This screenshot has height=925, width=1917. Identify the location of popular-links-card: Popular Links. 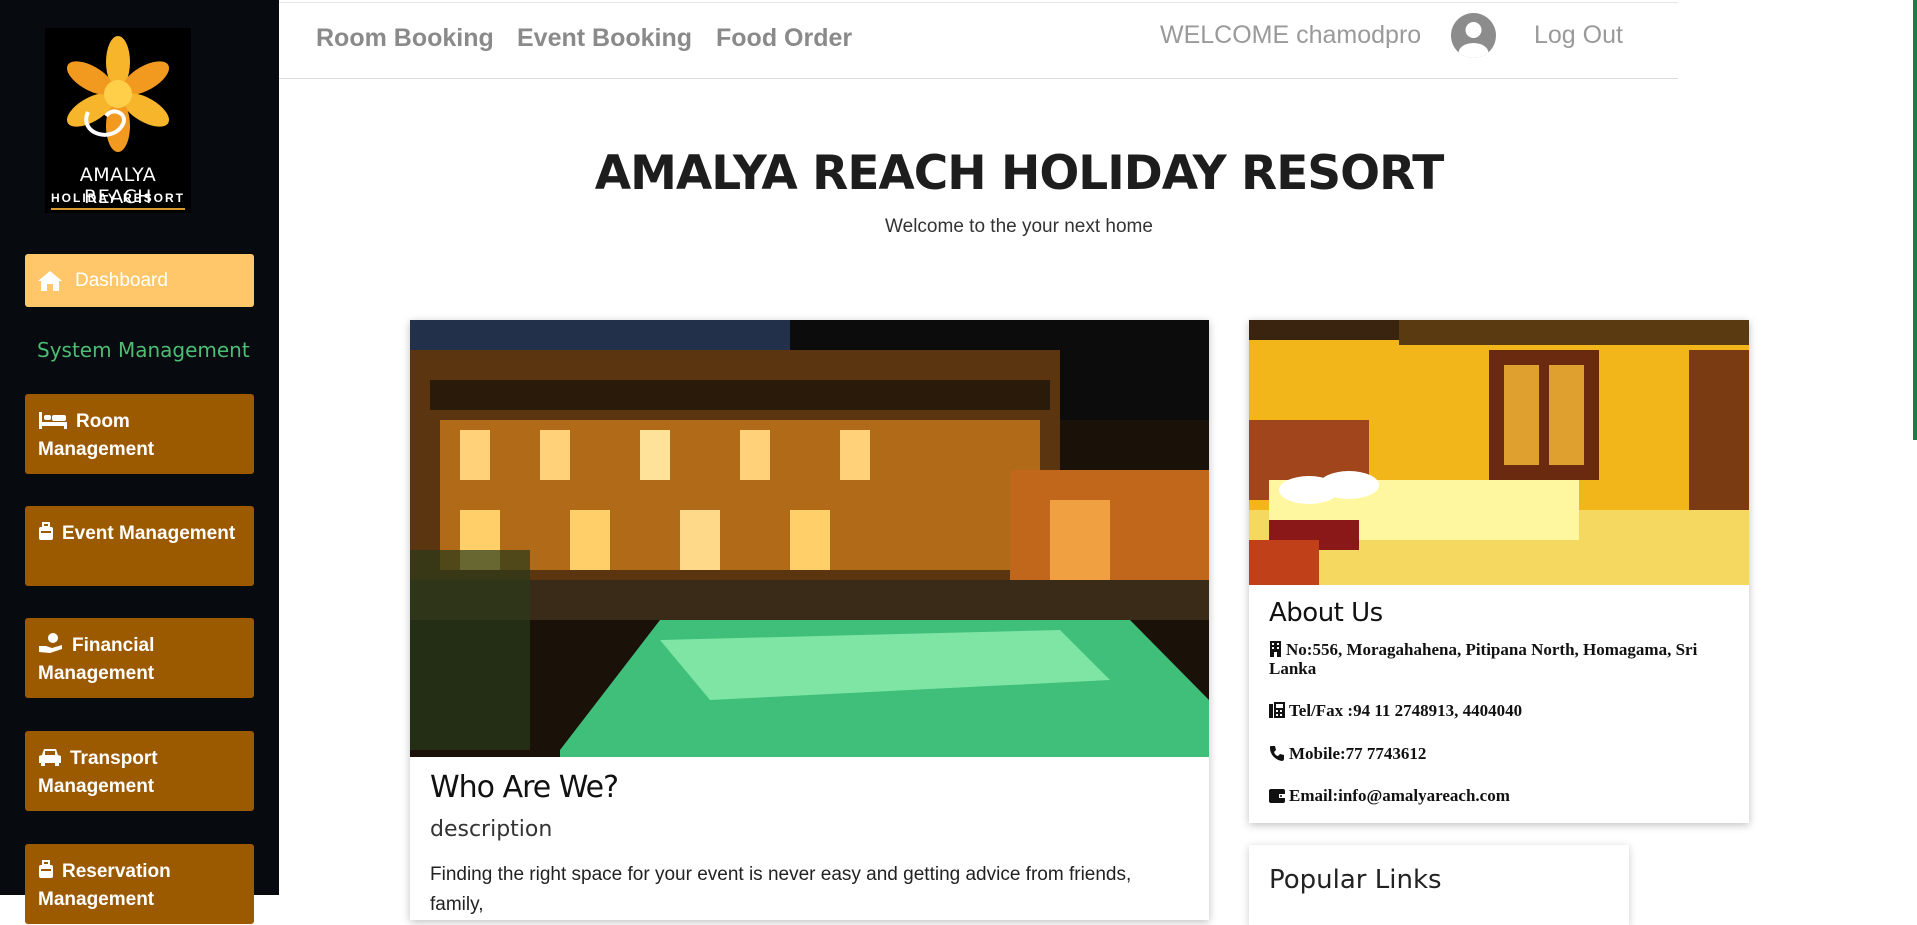
(1439, 885).